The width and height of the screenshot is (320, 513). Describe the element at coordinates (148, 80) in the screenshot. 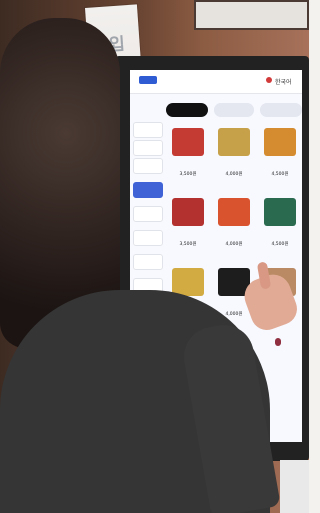

I see `brand-logo` at that location.